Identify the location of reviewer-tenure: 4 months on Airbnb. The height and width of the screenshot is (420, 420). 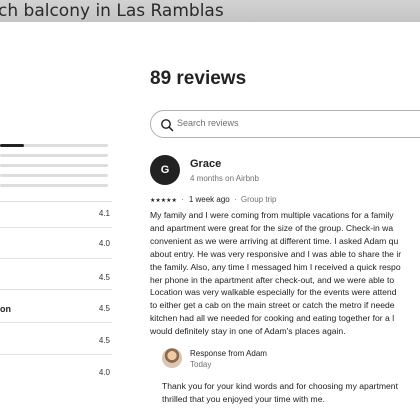
(224, 178).